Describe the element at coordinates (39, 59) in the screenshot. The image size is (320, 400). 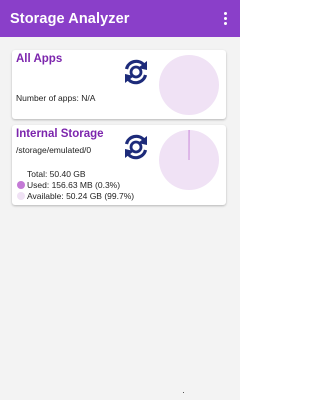
I see `all-apps-title: All Apps` at that location.